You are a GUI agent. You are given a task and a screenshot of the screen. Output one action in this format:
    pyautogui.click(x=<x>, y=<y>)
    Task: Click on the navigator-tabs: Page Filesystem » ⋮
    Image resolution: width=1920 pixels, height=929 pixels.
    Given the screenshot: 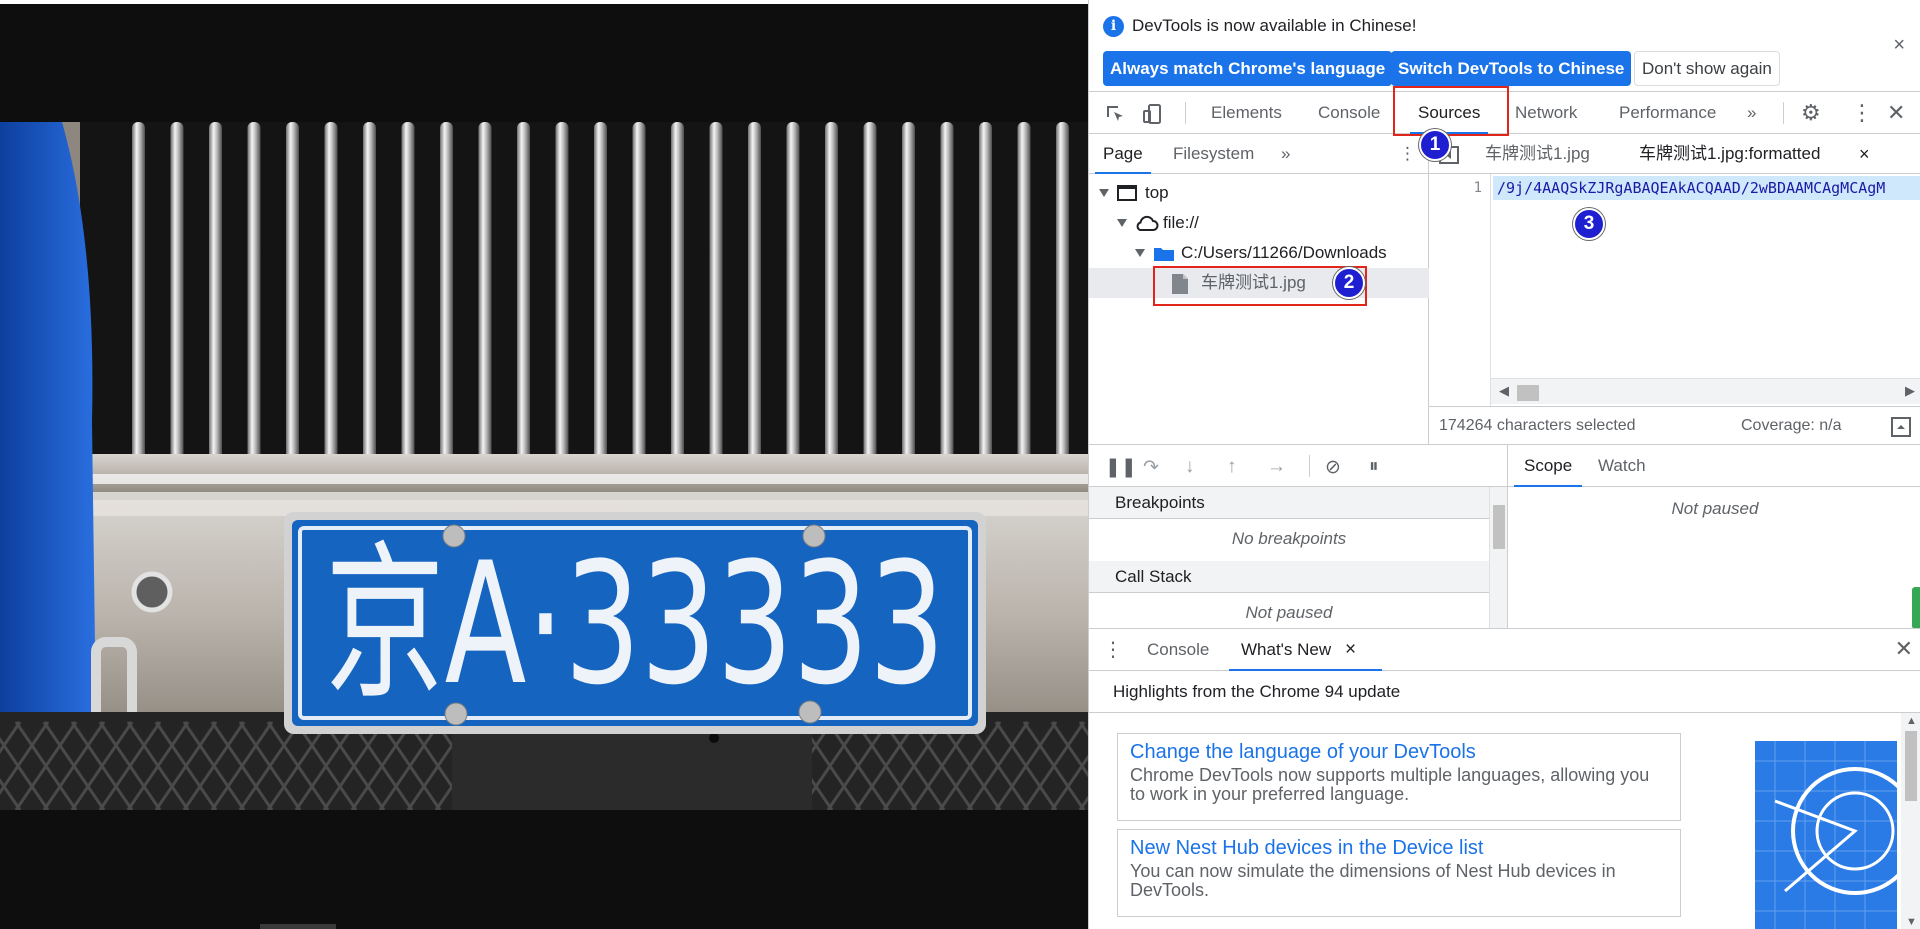 What is the action you would take?
    pyautogui.click(x=1259, y=154)
    